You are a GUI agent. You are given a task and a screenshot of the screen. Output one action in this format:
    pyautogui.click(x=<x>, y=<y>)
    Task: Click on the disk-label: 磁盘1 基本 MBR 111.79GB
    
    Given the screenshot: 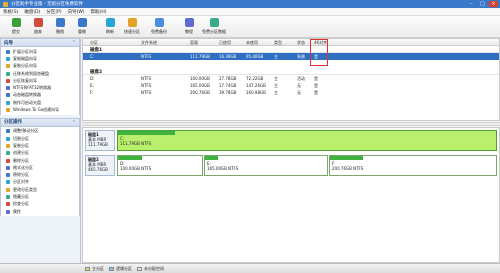 What is the action you would take?
    pyautogui.click(x=100, y=140)
    